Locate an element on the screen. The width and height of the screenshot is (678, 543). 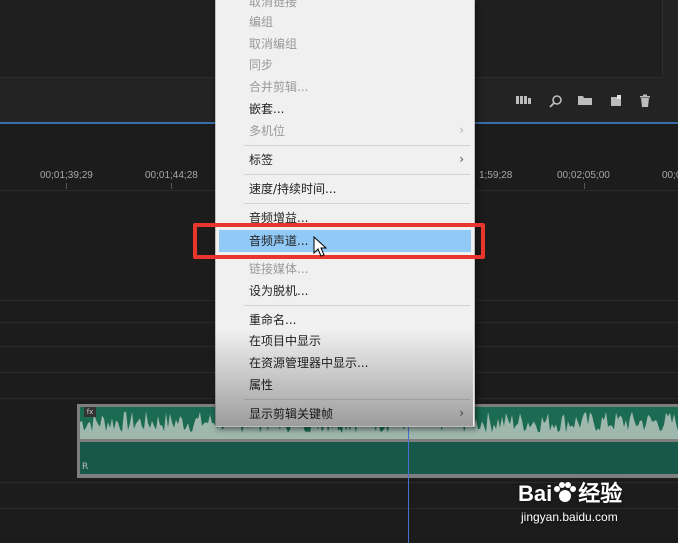
fx-badge: fx is located at coordinates (90, 412).